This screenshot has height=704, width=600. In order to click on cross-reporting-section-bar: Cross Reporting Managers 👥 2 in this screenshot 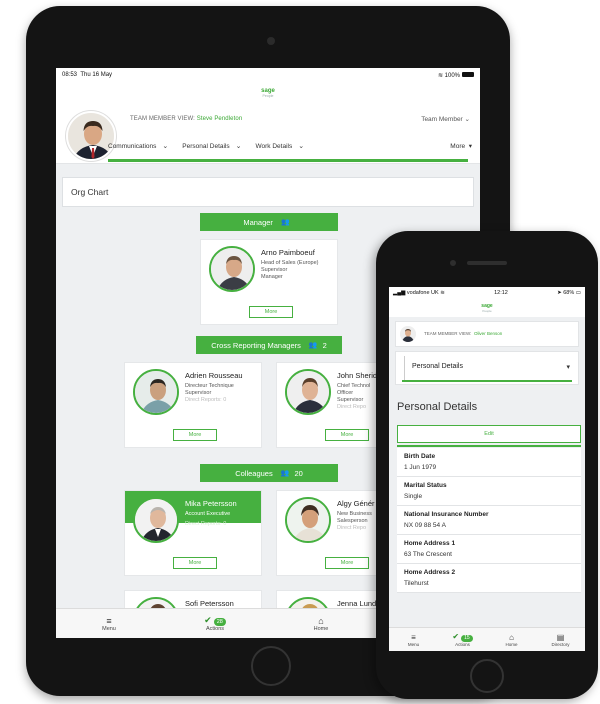, I will do `click(269, 345)`.